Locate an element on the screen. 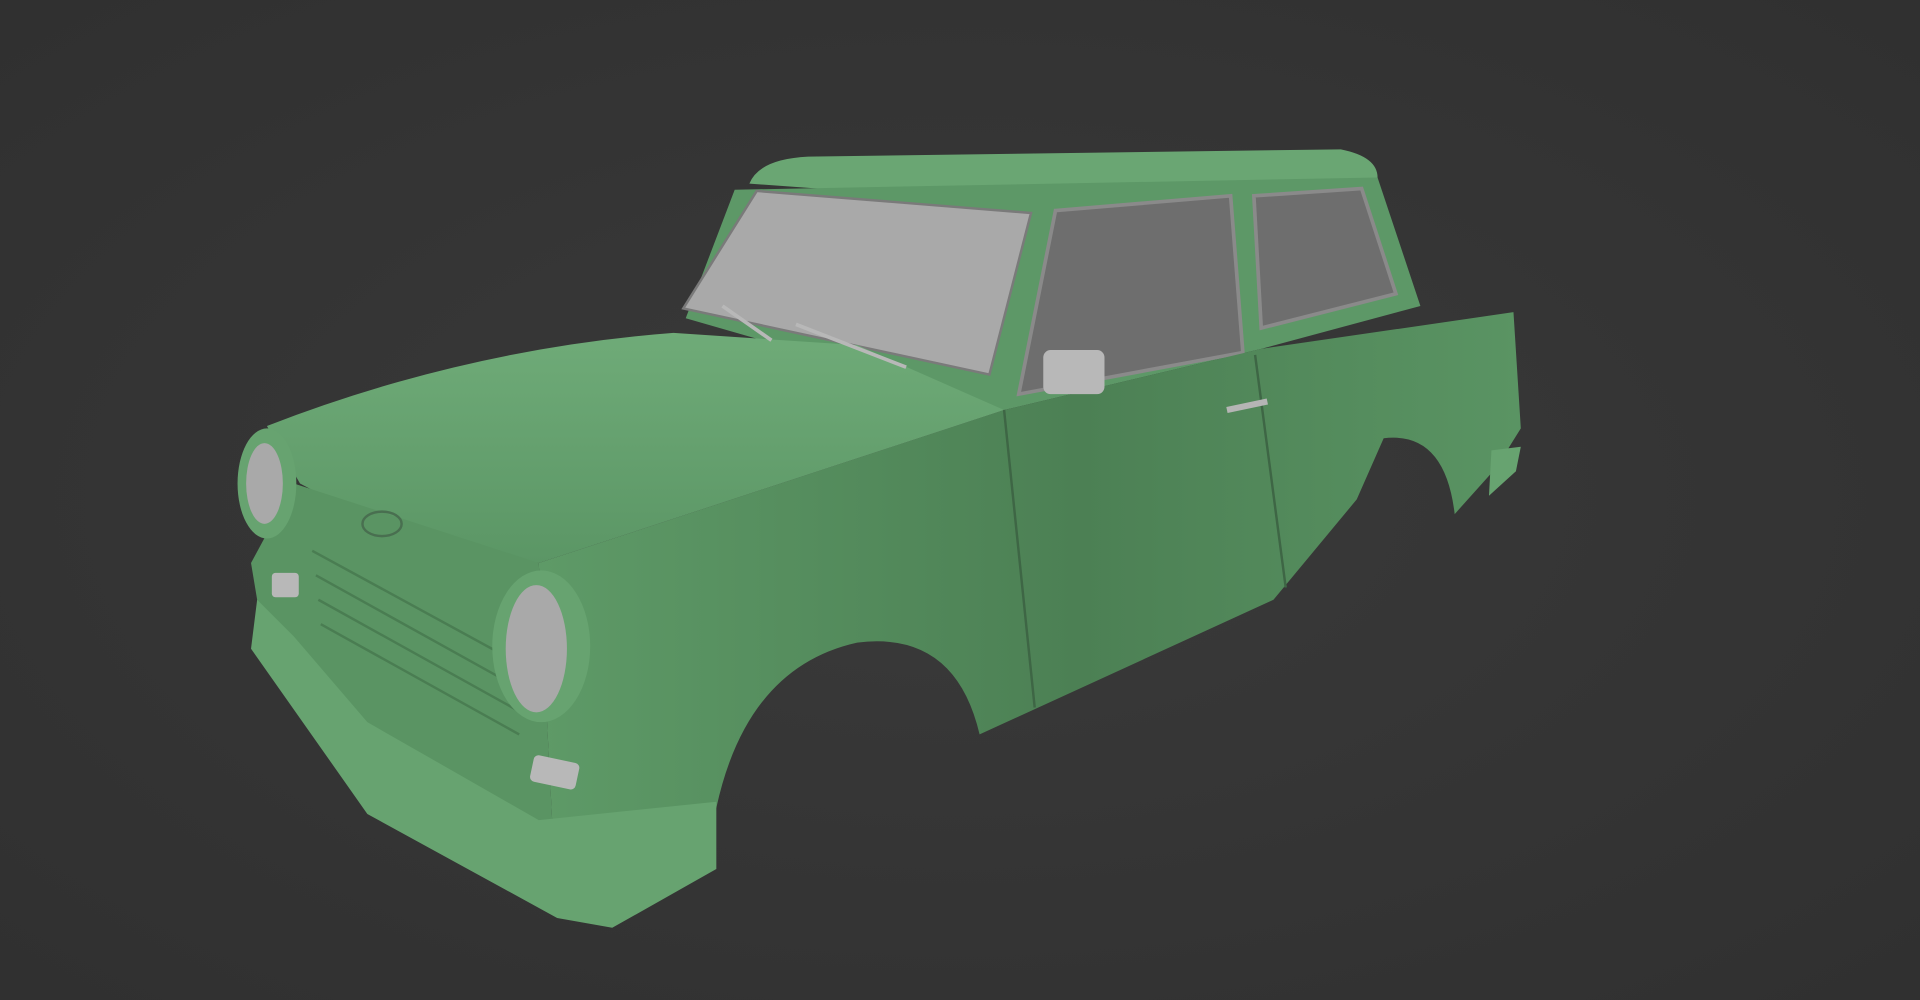 Image resolution: width=1920 pixels, height=1000 pixels. headlight-left is located at coordinates (267, 483).